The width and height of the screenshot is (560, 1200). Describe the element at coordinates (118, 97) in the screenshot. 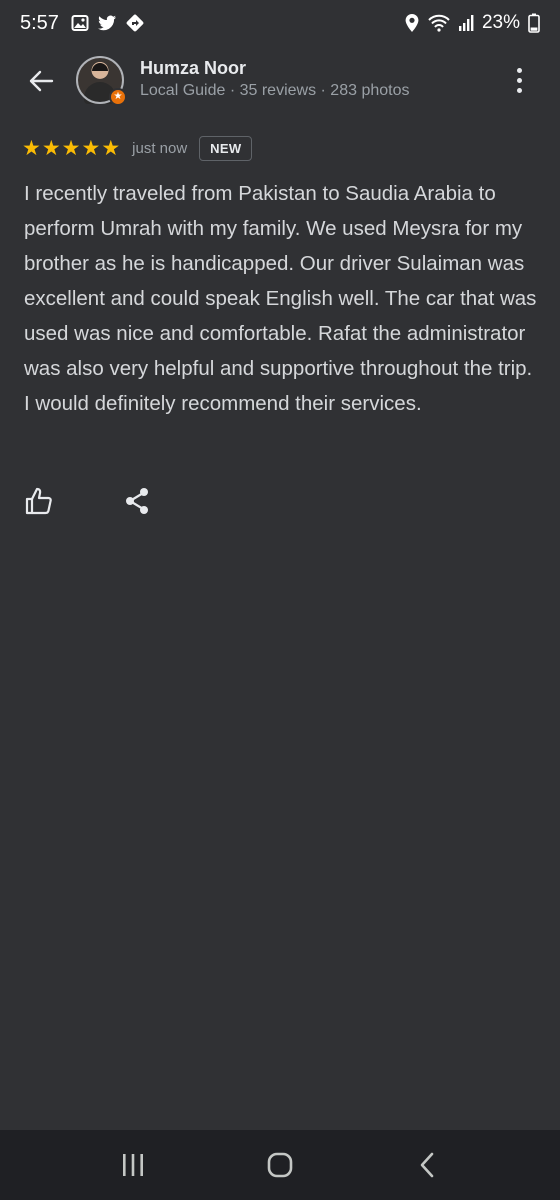

I see `local-guide-star-icon: ★` at that location.